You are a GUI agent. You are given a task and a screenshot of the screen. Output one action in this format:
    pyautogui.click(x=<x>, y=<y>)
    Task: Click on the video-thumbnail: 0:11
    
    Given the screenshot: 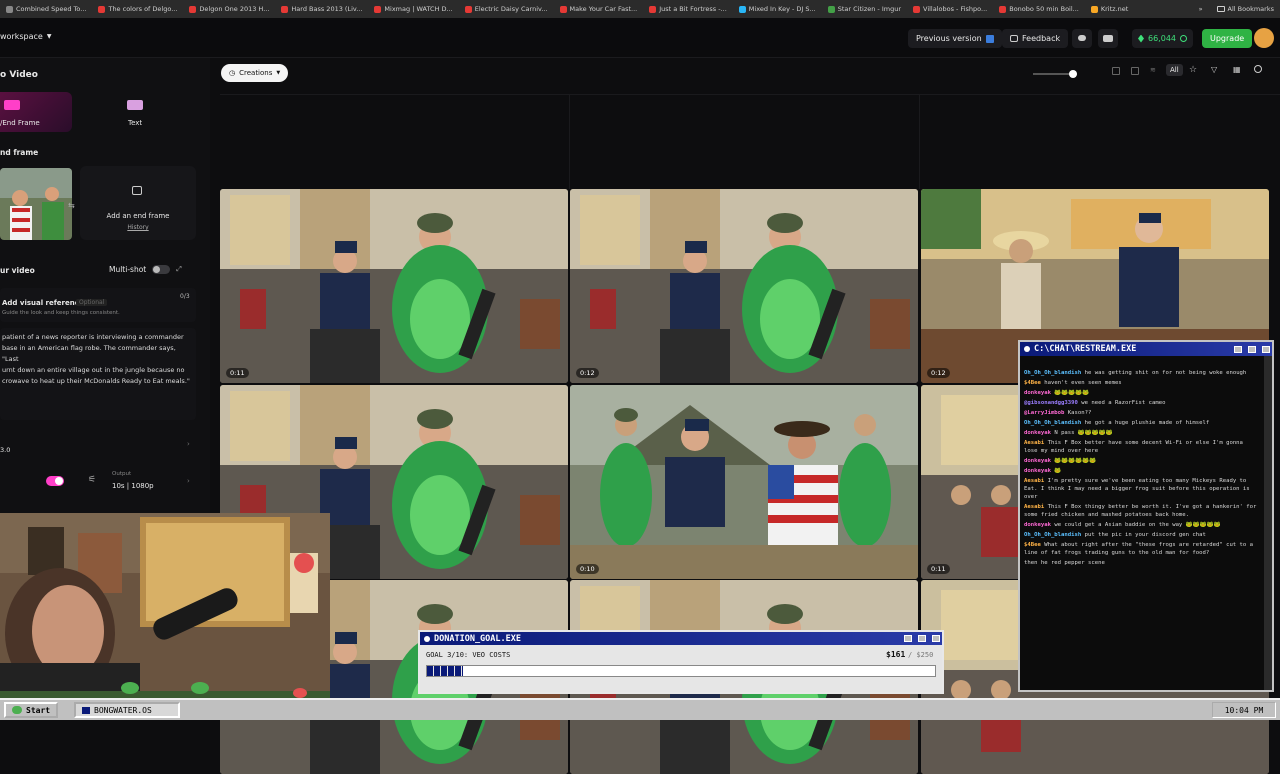 What is the action you would take?
    pyautogui.click(x=394, y=286)
    